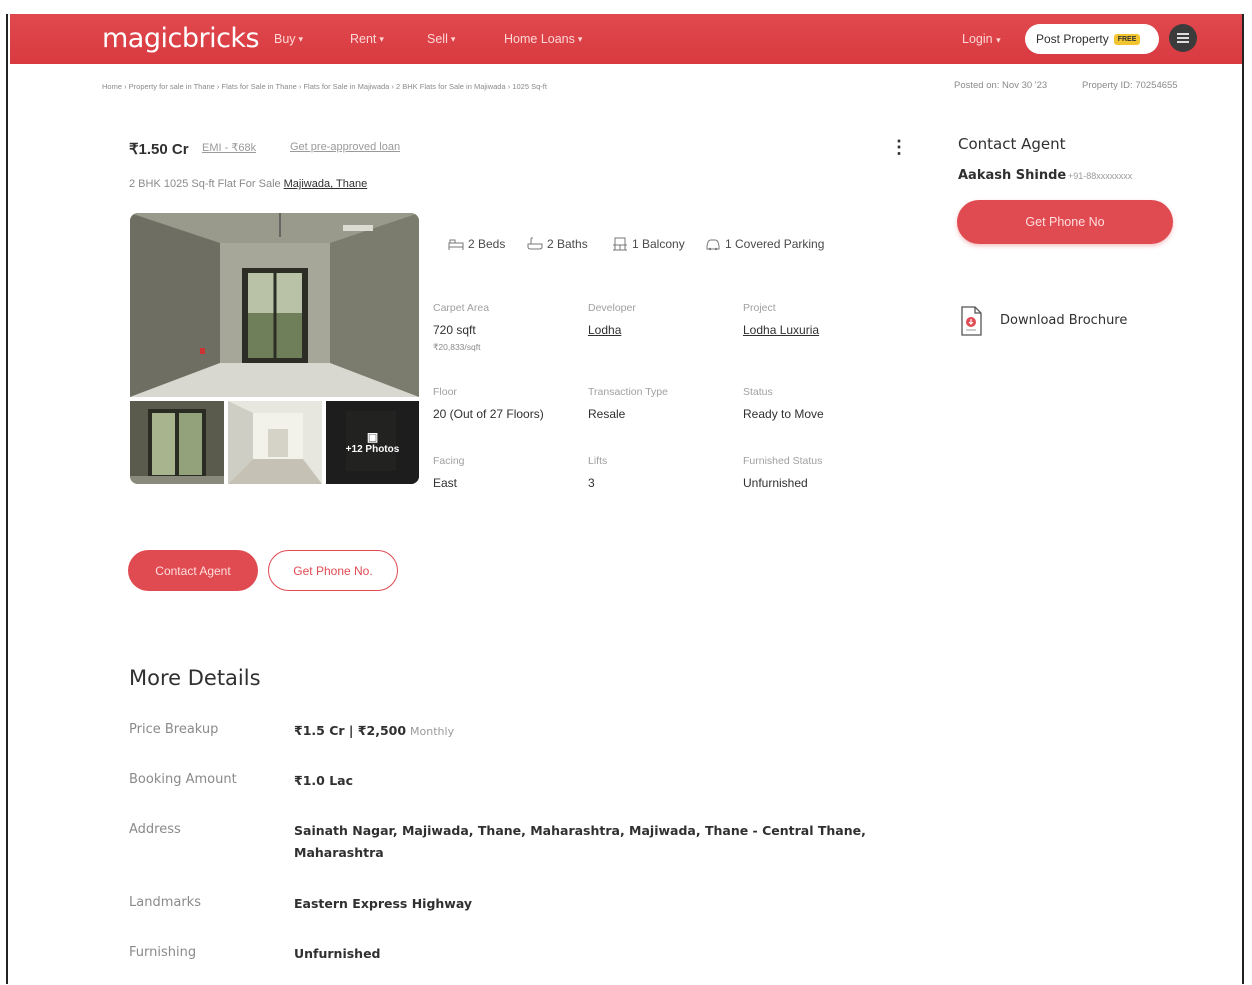 The image size is (1252, 985). Describe the element at coordinates (1127, 39) in the screenshot. I see `free-badge: FREE` at that location.